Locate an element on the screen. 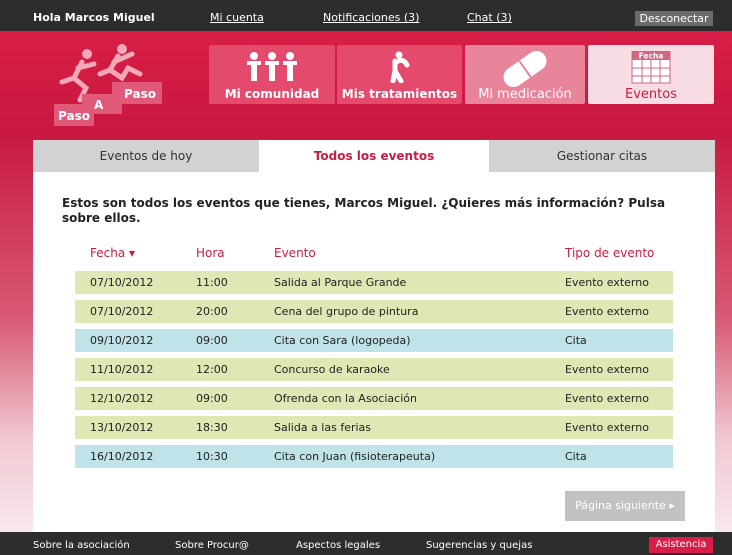  date-cell: 16/10/2012 is located at coordinates (122, 456).